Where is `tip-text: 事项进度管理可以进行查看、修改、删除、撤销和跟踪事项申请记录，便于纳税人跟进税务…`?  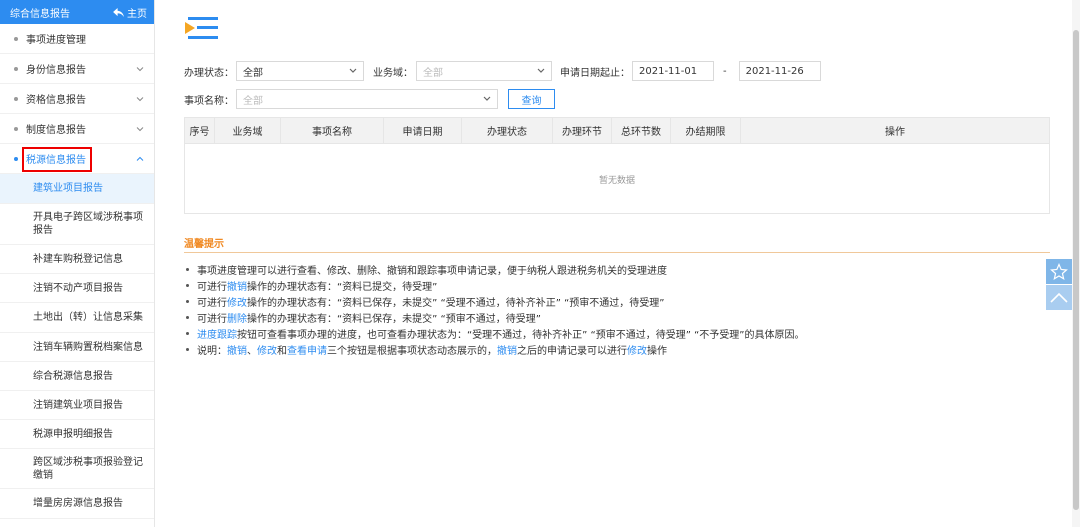
tip-text: 事项进度管理可以进行查看、修改、删除、撤销和跟踪事项申请记录，便于纳税人跟进税务… is located at coordinates (432, 271).